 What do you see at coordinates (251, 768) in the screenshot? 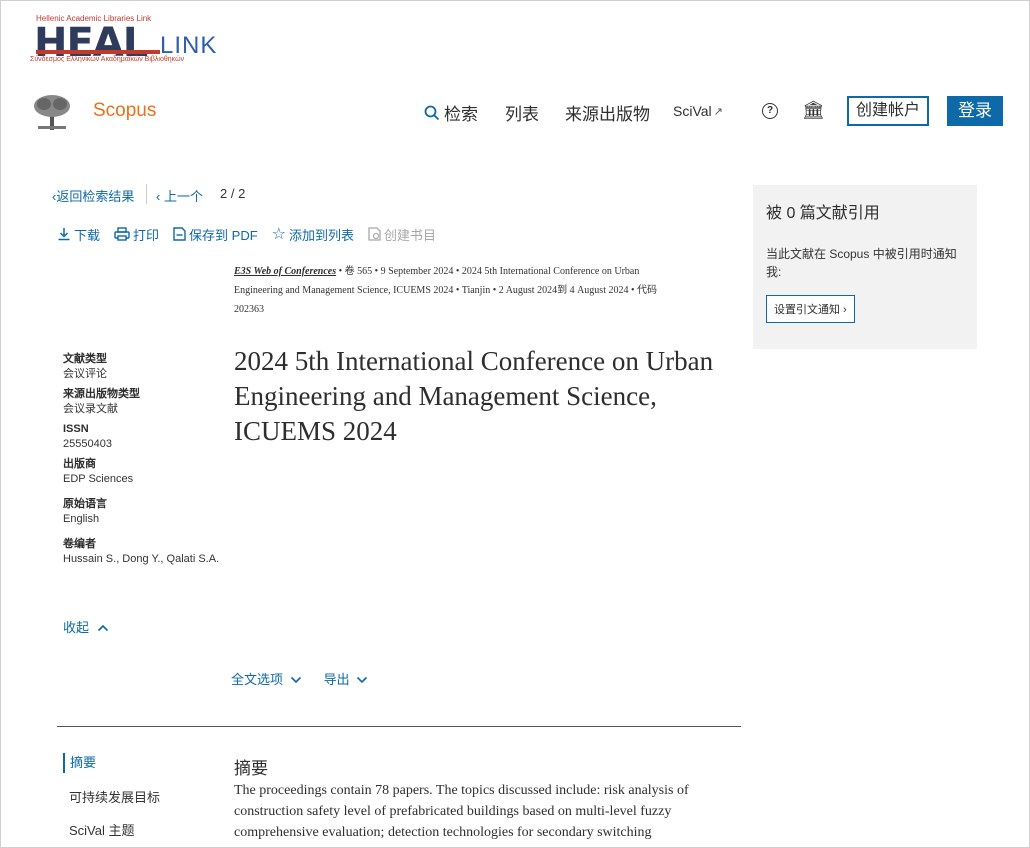
I see `abstract-heading: 摘要` at bounding box center [251, 768].